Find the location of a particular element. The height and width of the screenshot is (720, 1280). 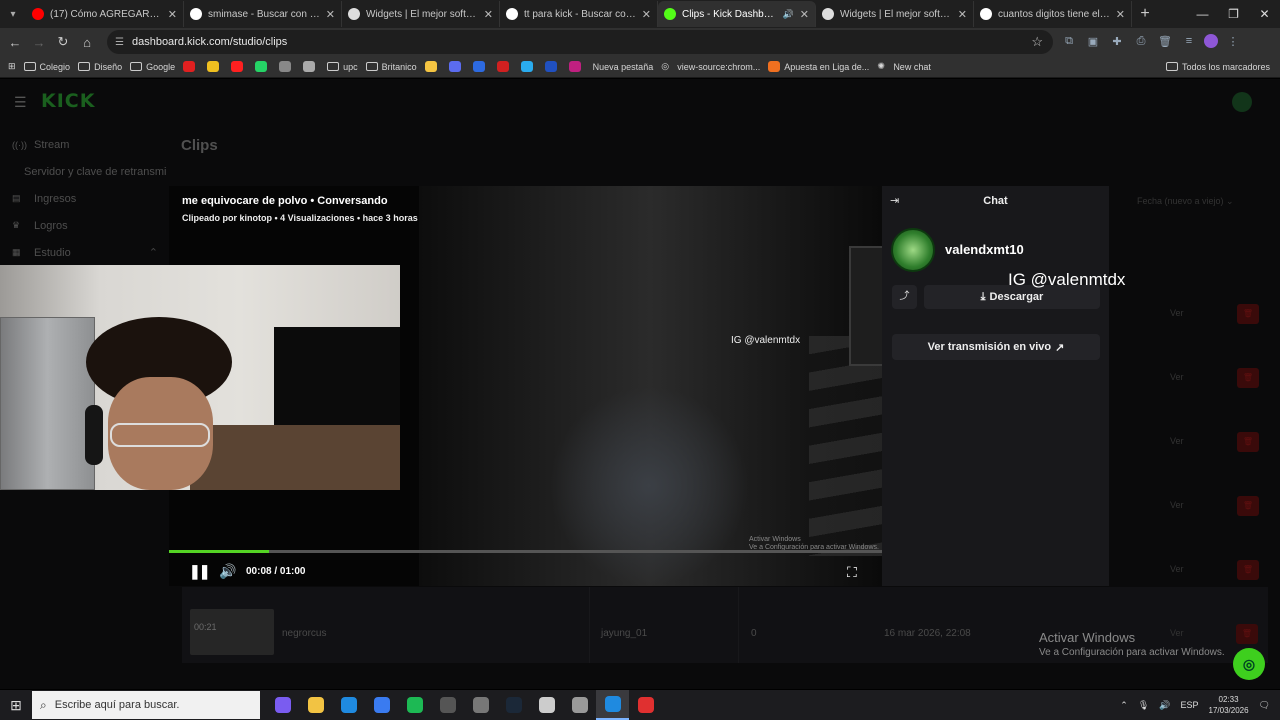

bookmark-item: Nueva pestaña is located at coordinates (623, 67).